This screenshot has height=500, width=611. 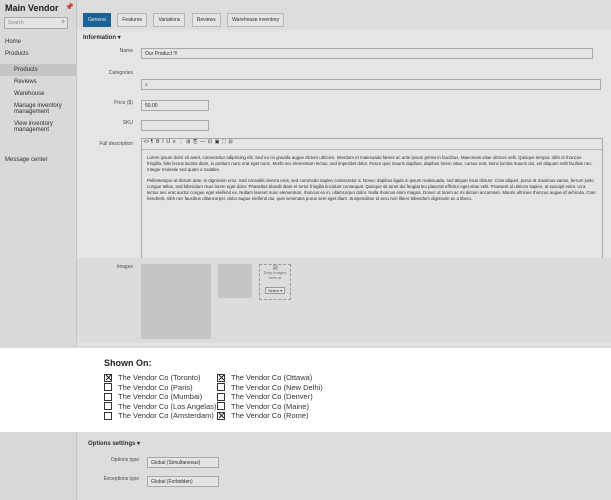 I want to click on drop-text: Drop images here or, so click(x=275, y=275).